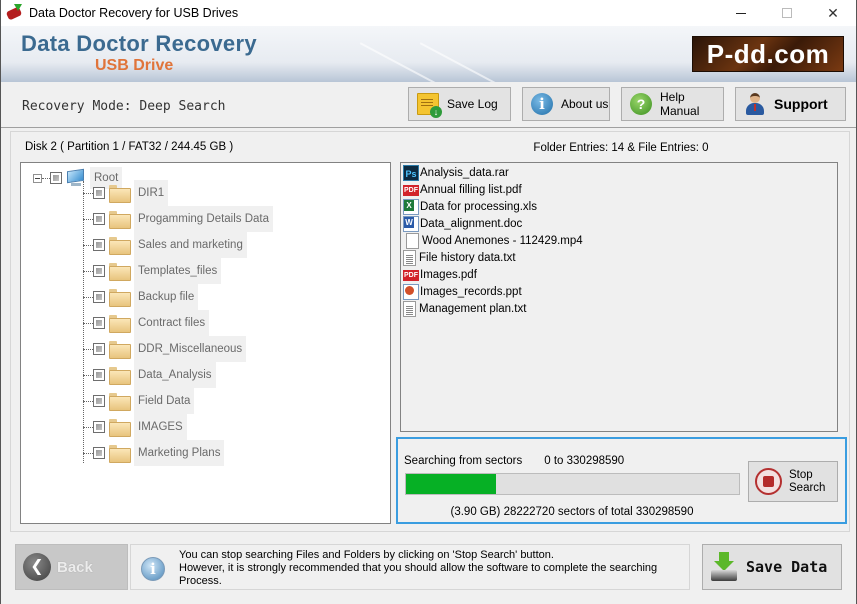 Image resolution: width=857 pixels, height=604 pixels. What do you see at coordinates (151, 193) in the screenshot?
I see `tree-node-label: DIR1` at bounding box center [151, 193].